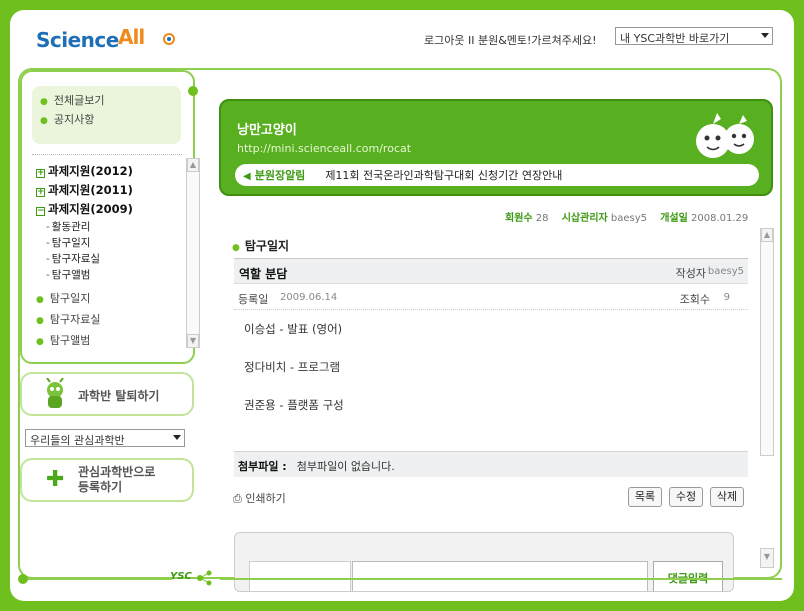 The image size is (804, 611). What do you see at coordinates (169, 39) in the screenshot?
I see `logo-atom-icon` at bounding box center [169, 39].